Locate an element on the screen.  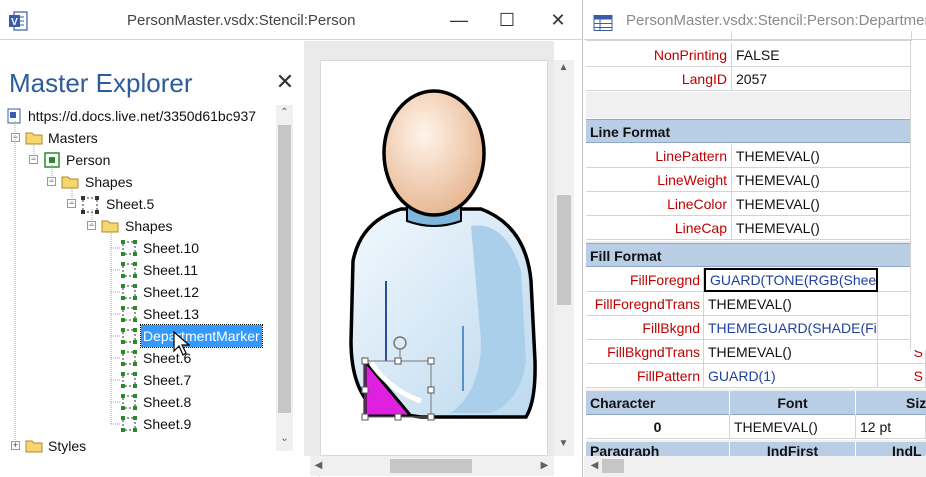
font-column-header: Font is located at coordinates (793, 403).